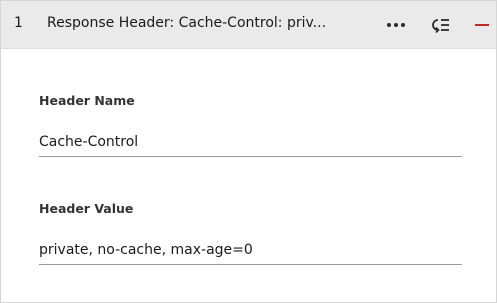 The width and height of the screenshot is (497, 303). I want to click on remove-rule-button, so click(482, 25).